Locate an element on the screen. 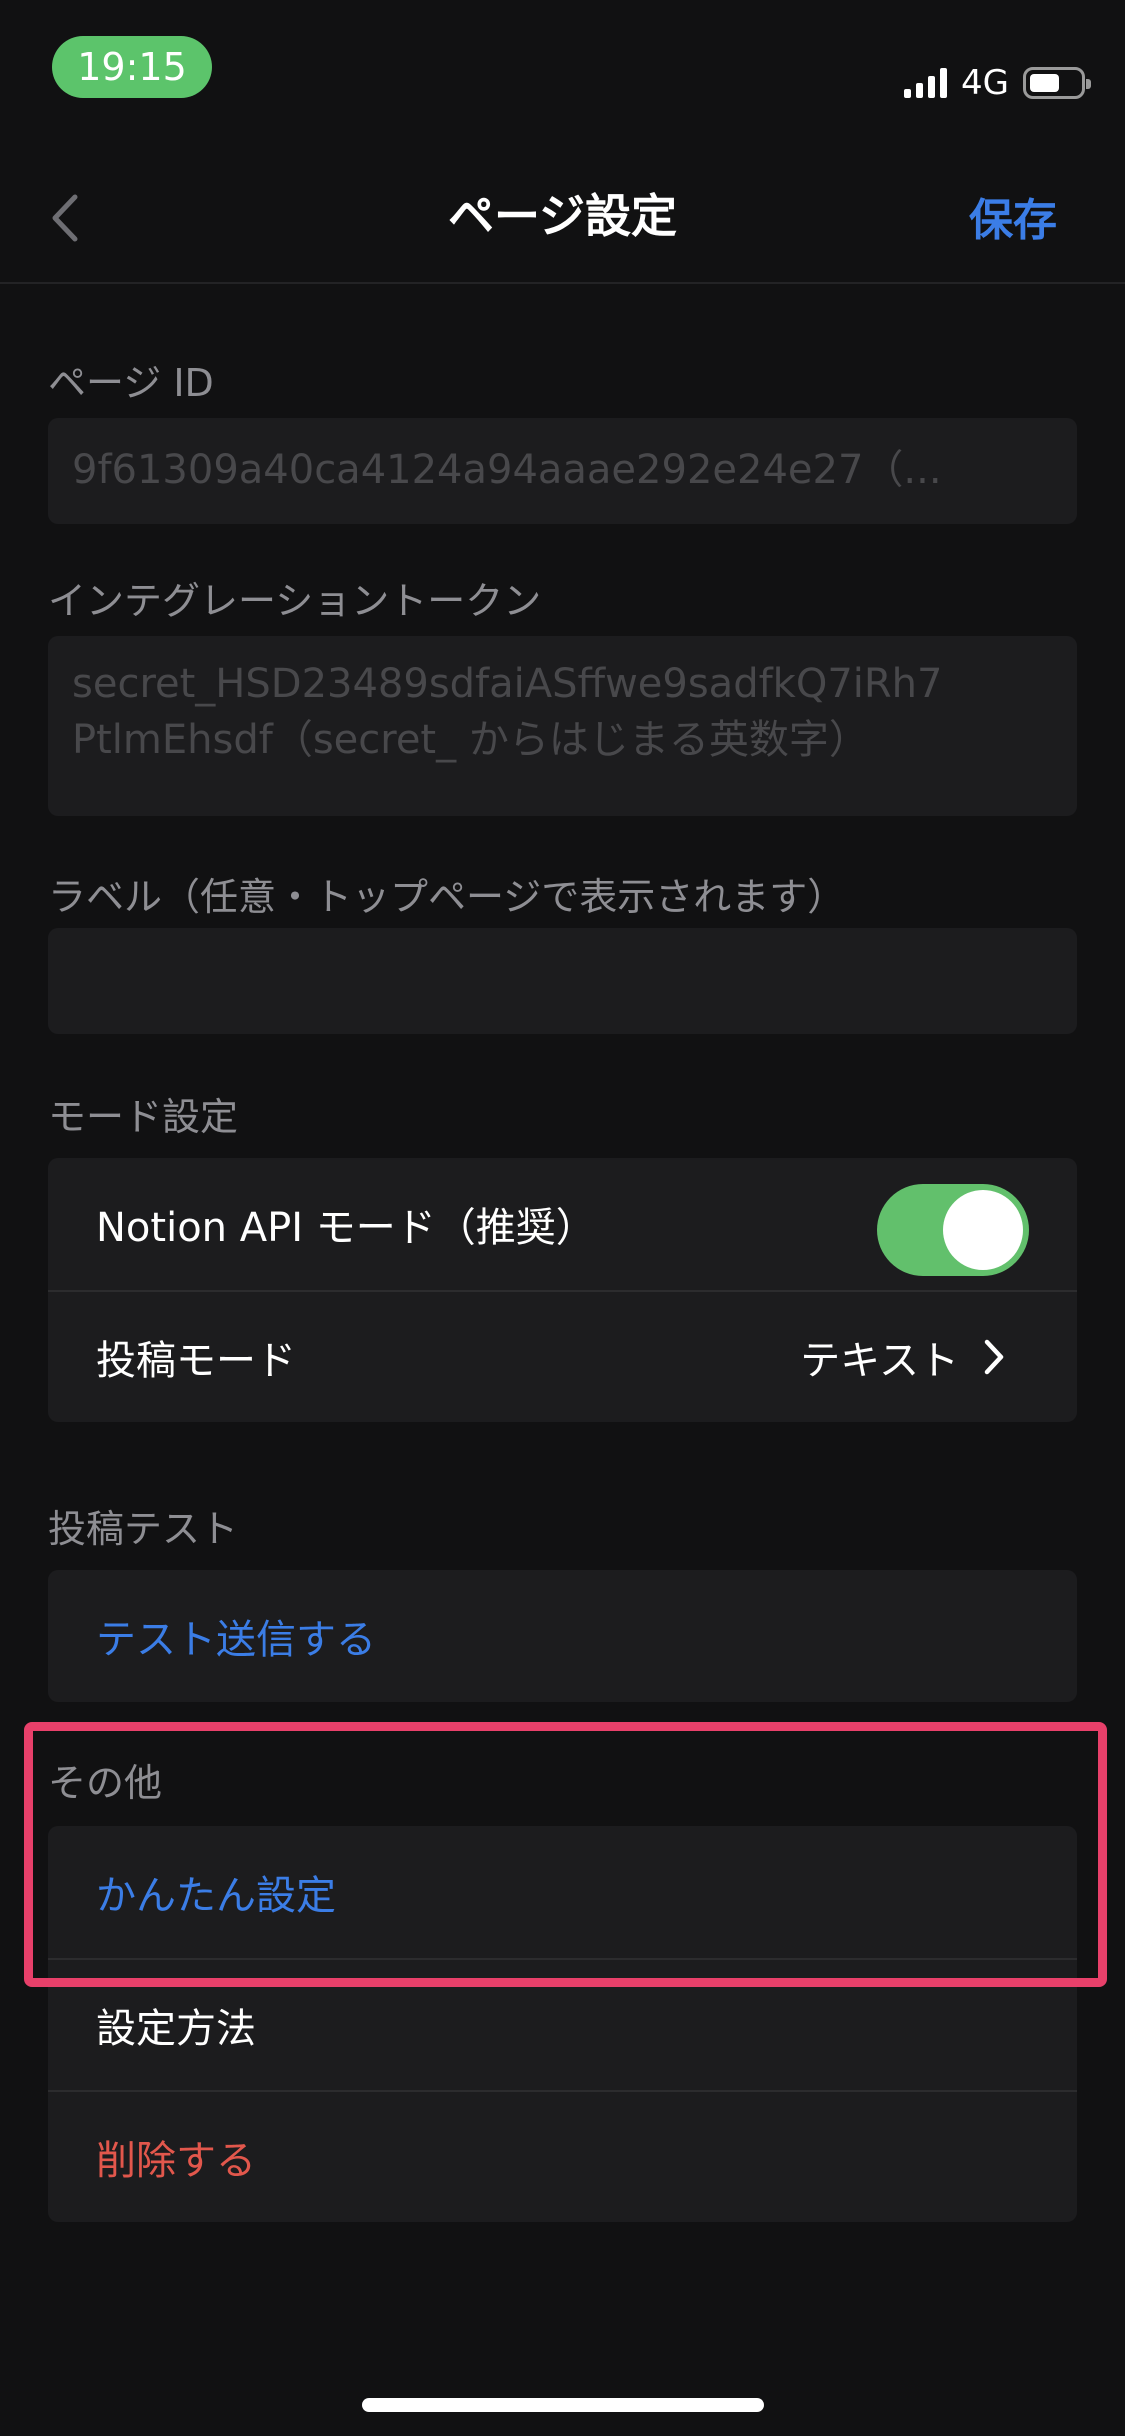 The width and height of the screenshot is (1125, 2436). delete-button: 削除する is located at coordinates (562, 2156).